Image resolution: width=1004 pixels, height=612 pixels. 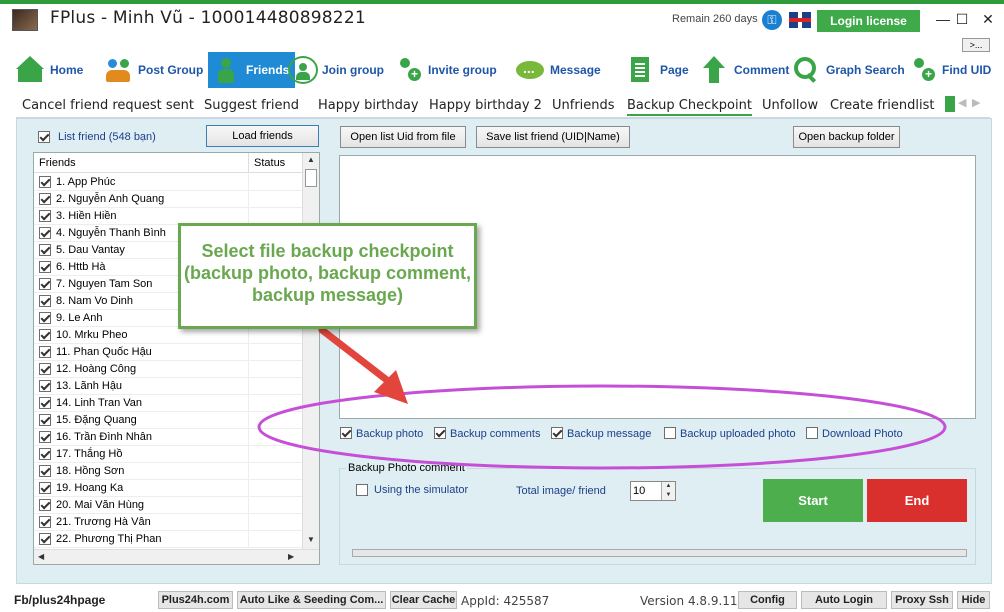 What do you see at coordinates (168, 352) in the screenshot?
I see `table-row: 11. Phan Quốc Hậu` at bounding box center [168, 352].